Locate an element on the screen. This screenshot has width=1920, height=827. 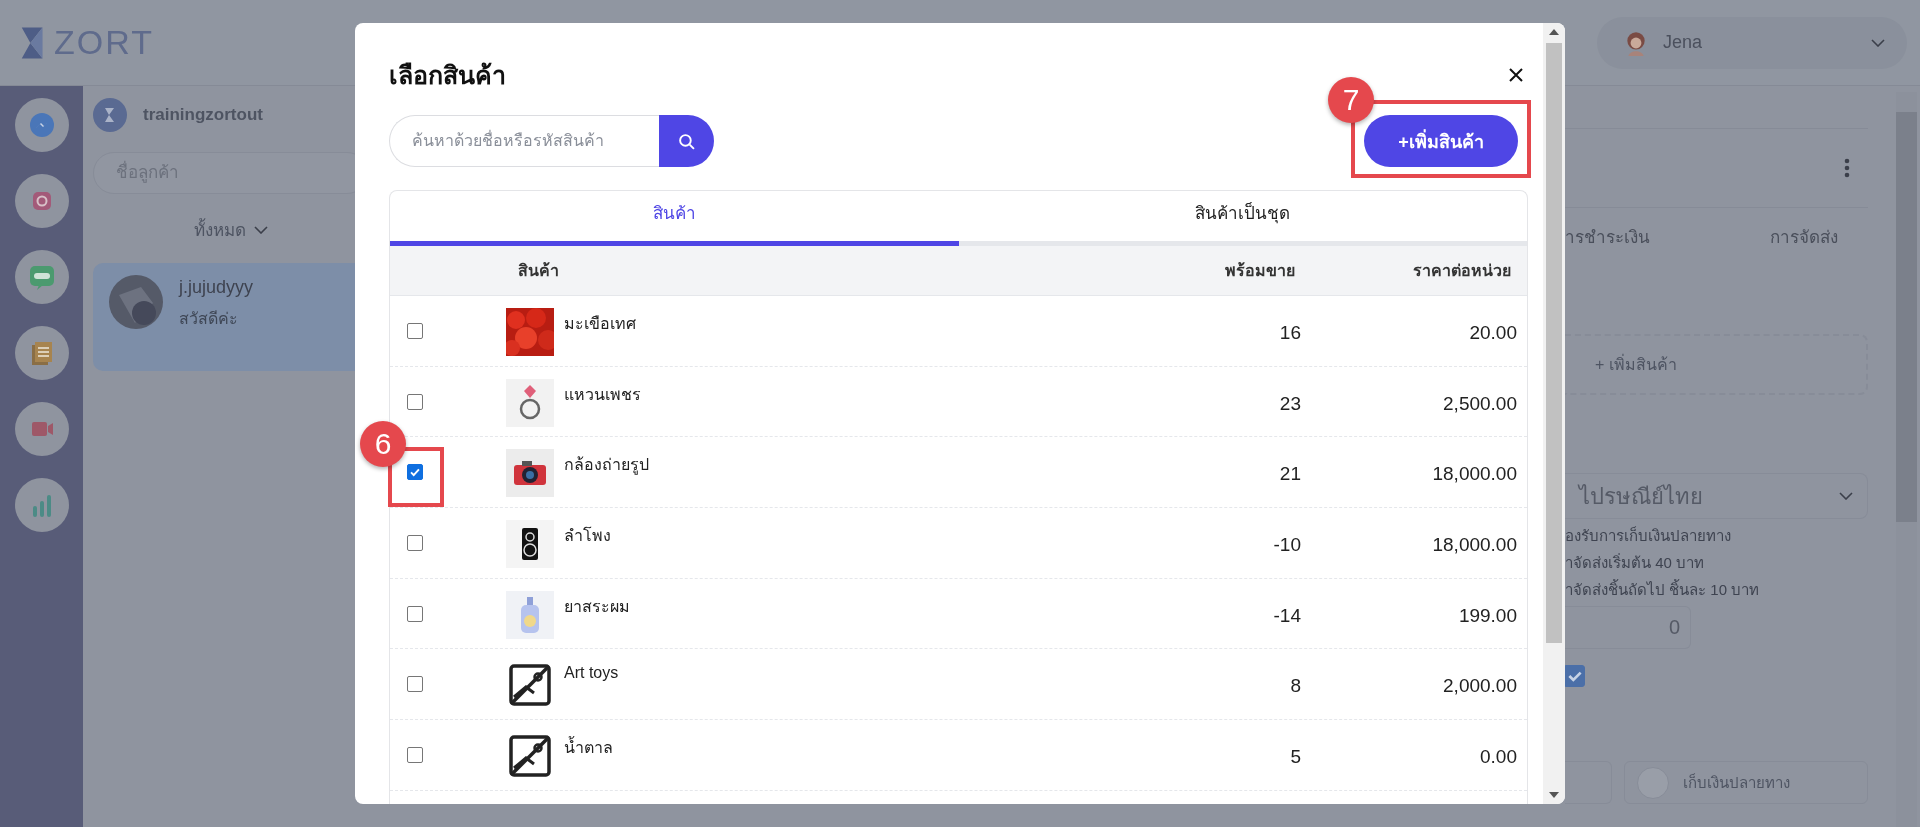
column-header: สินค้า is located at coordinates (538, 271).